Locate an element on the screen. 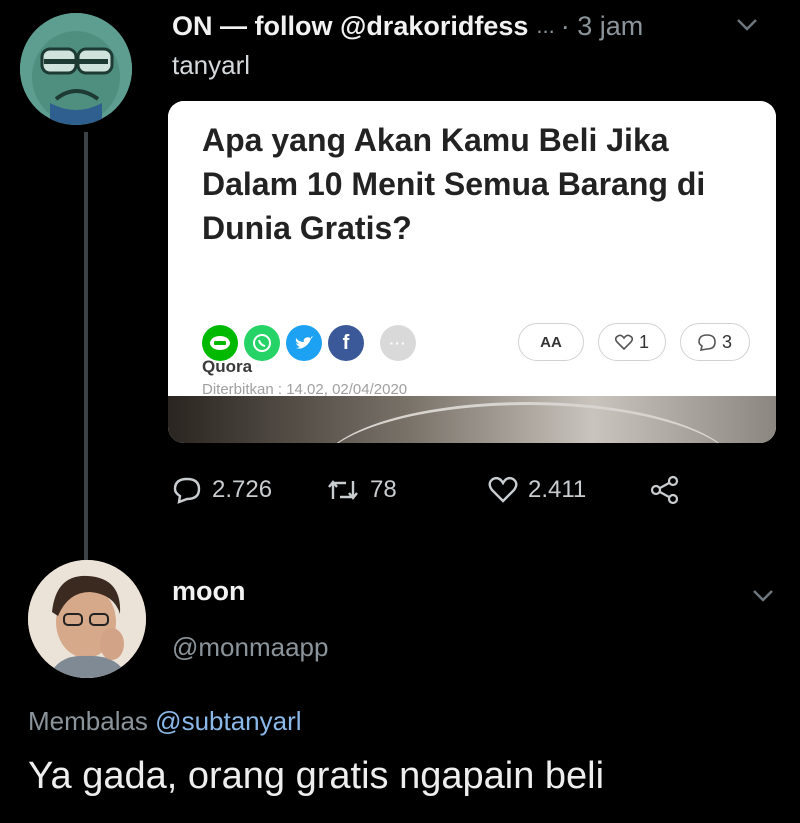 Image resolution: width=800 pixels, height=823 pixels. reply-button: 2.726 is located at coordinates (222, 490).